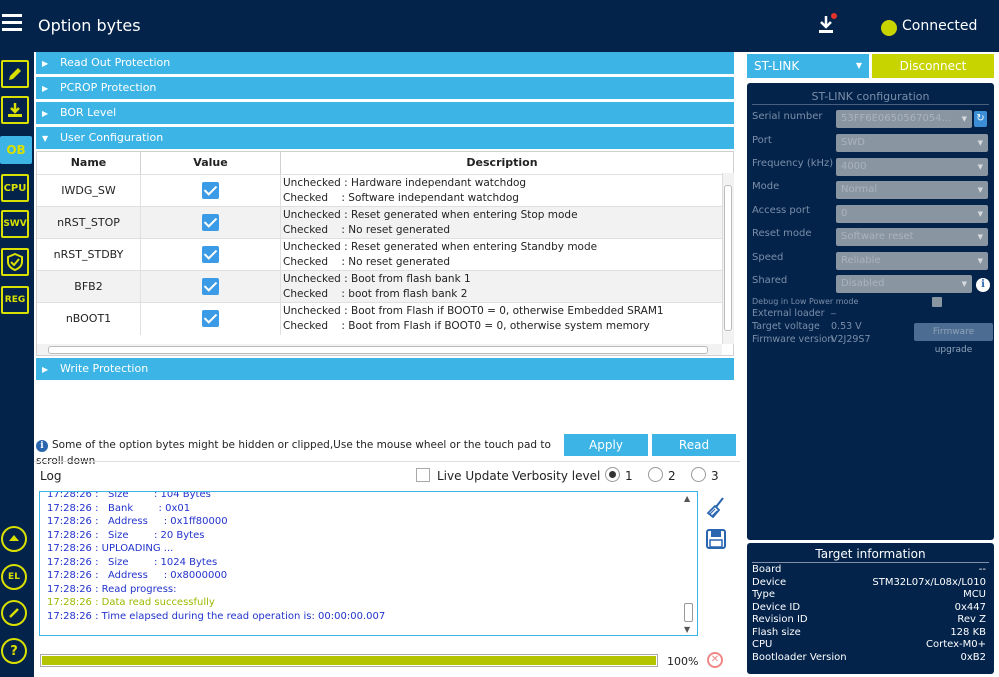 Image resolution: width=999 pixels, height=677 pixels. What do you see at coordinates (716, 508) in the screenshot?
I see `clear-log-broom-icon` at bounding box center [716, 508].